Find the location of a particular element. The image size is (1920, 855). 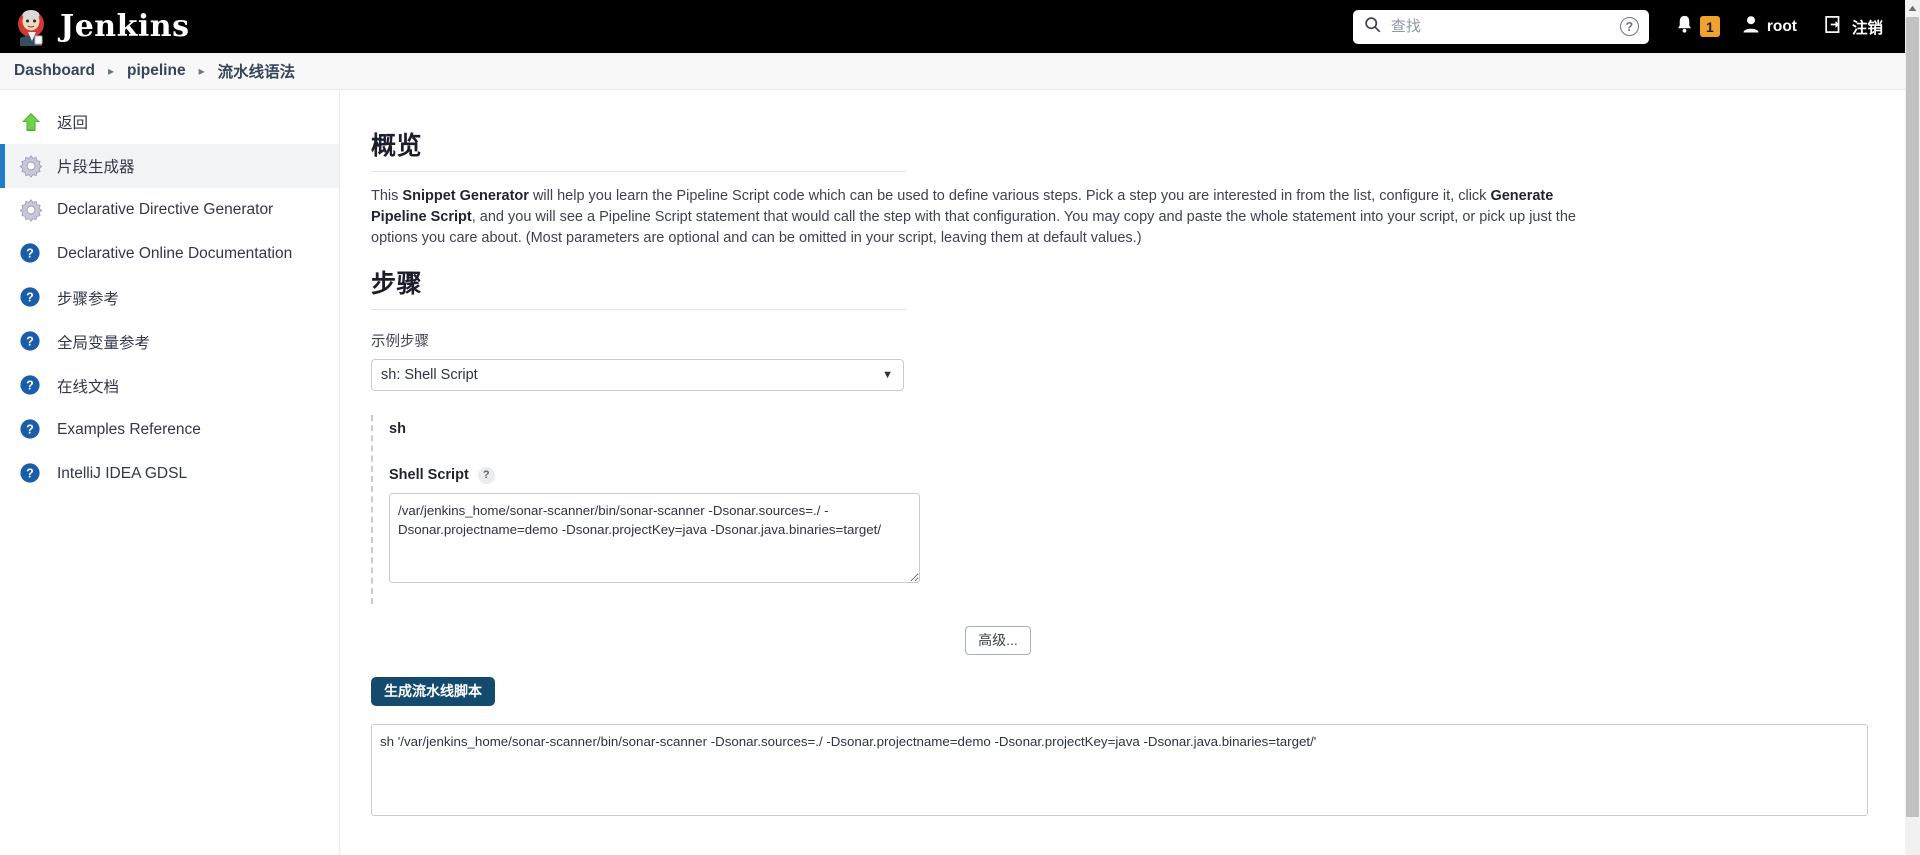

sample-step-select: sh: Shell Script is located at coordinates (637, 374).